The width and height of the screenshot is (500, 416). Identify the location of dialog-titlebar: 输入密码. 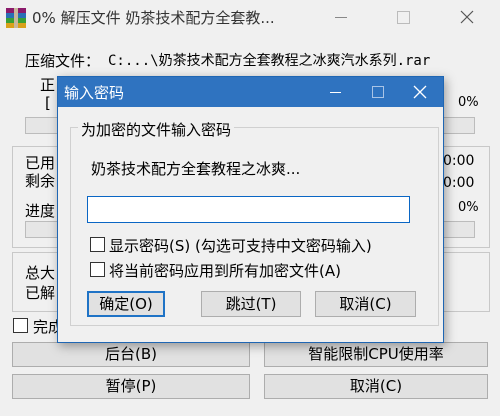
(250, 92).